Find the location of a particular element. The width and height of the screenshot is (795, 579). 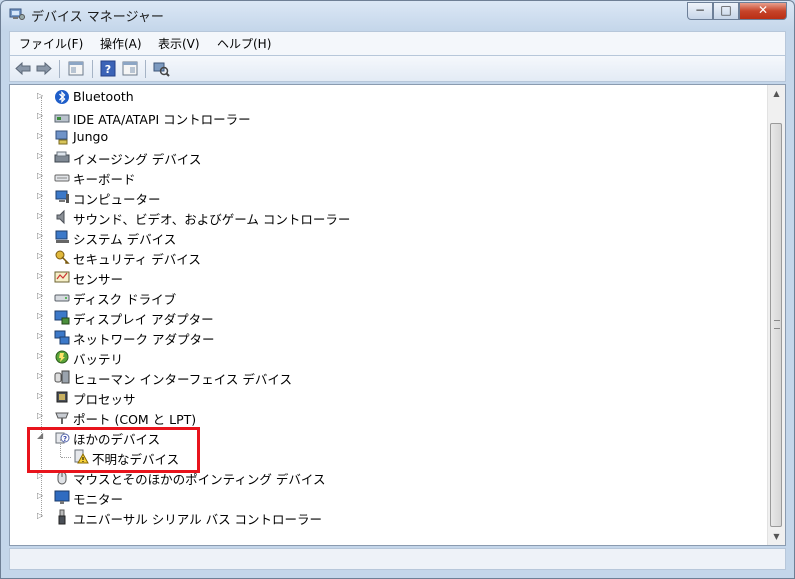

tree-item-label: セキュリティ デバイス is located at coordinates (137, 259).